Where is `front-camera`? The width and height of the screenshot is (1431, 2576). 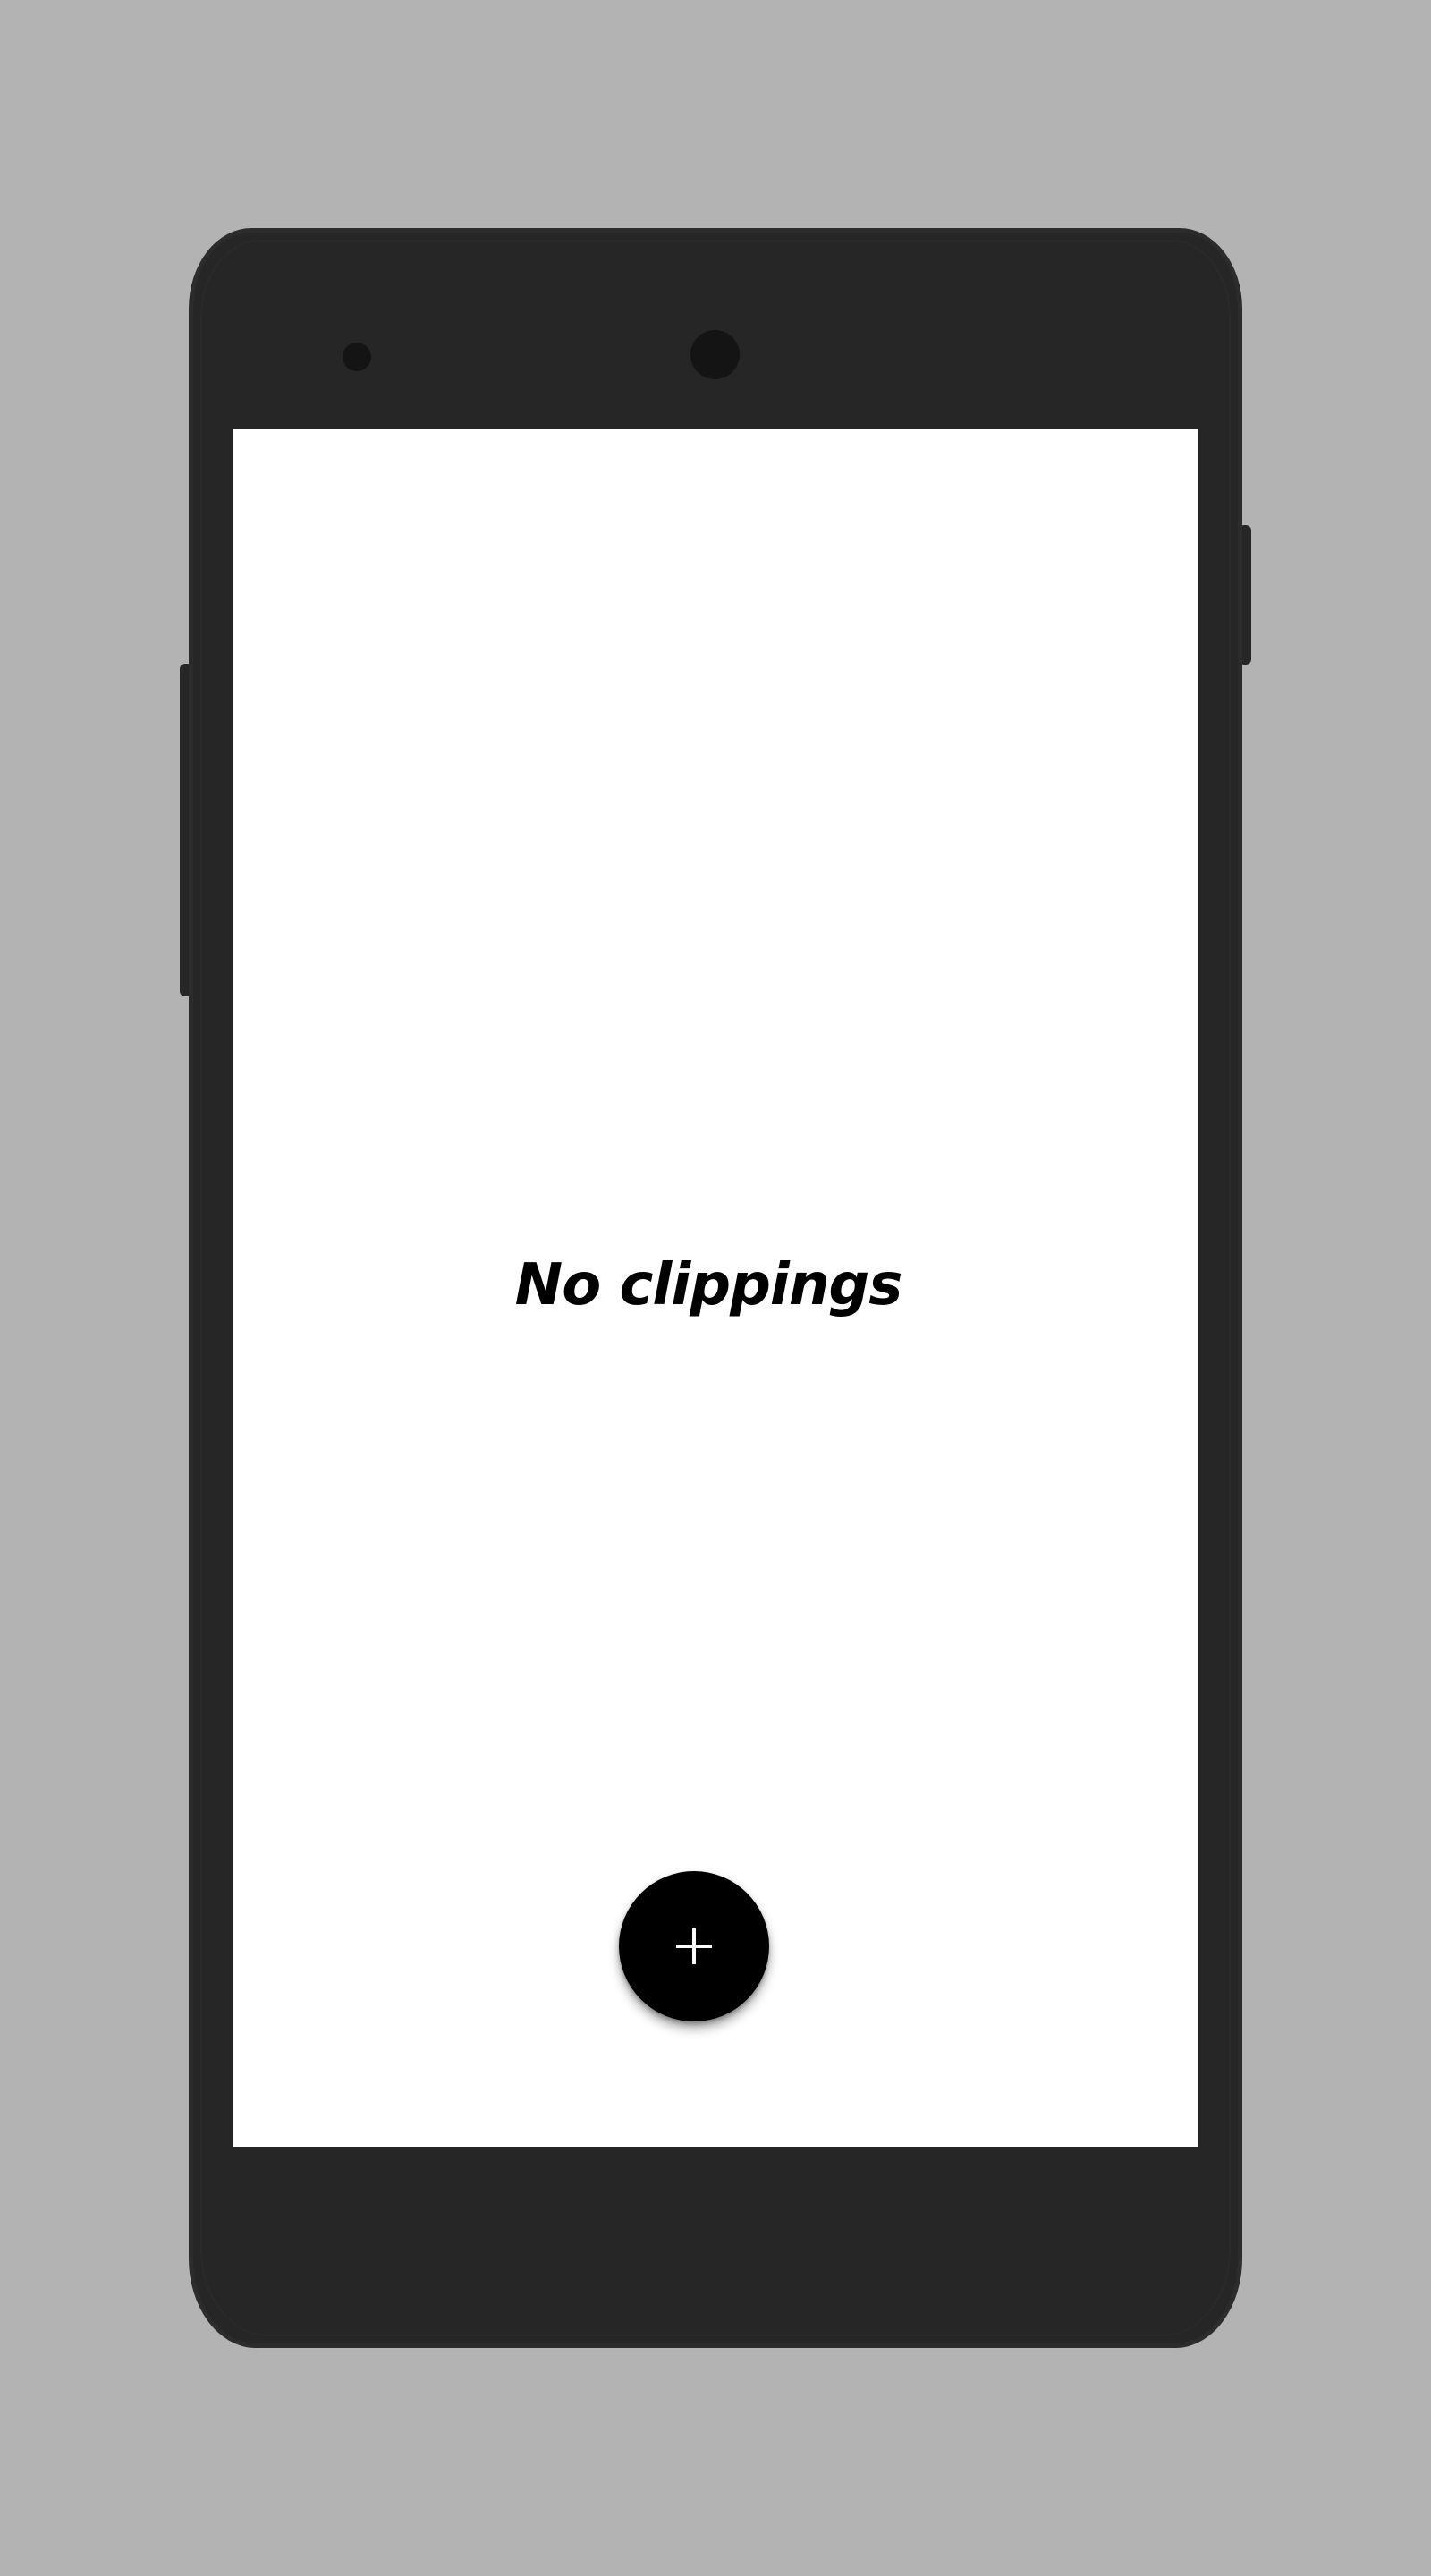 front-camera is located at coordinates (715, 354).